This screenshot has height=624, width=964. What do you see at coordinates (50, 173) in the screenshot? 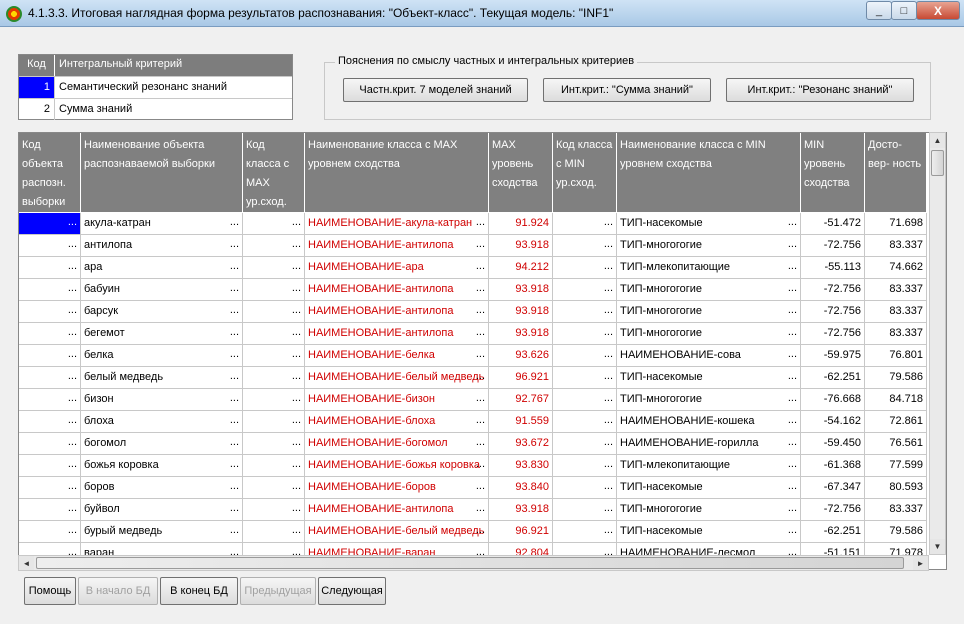
I see `col-header-object-code: Код объекта распозн. выборки` at bounding box center [50, 173].